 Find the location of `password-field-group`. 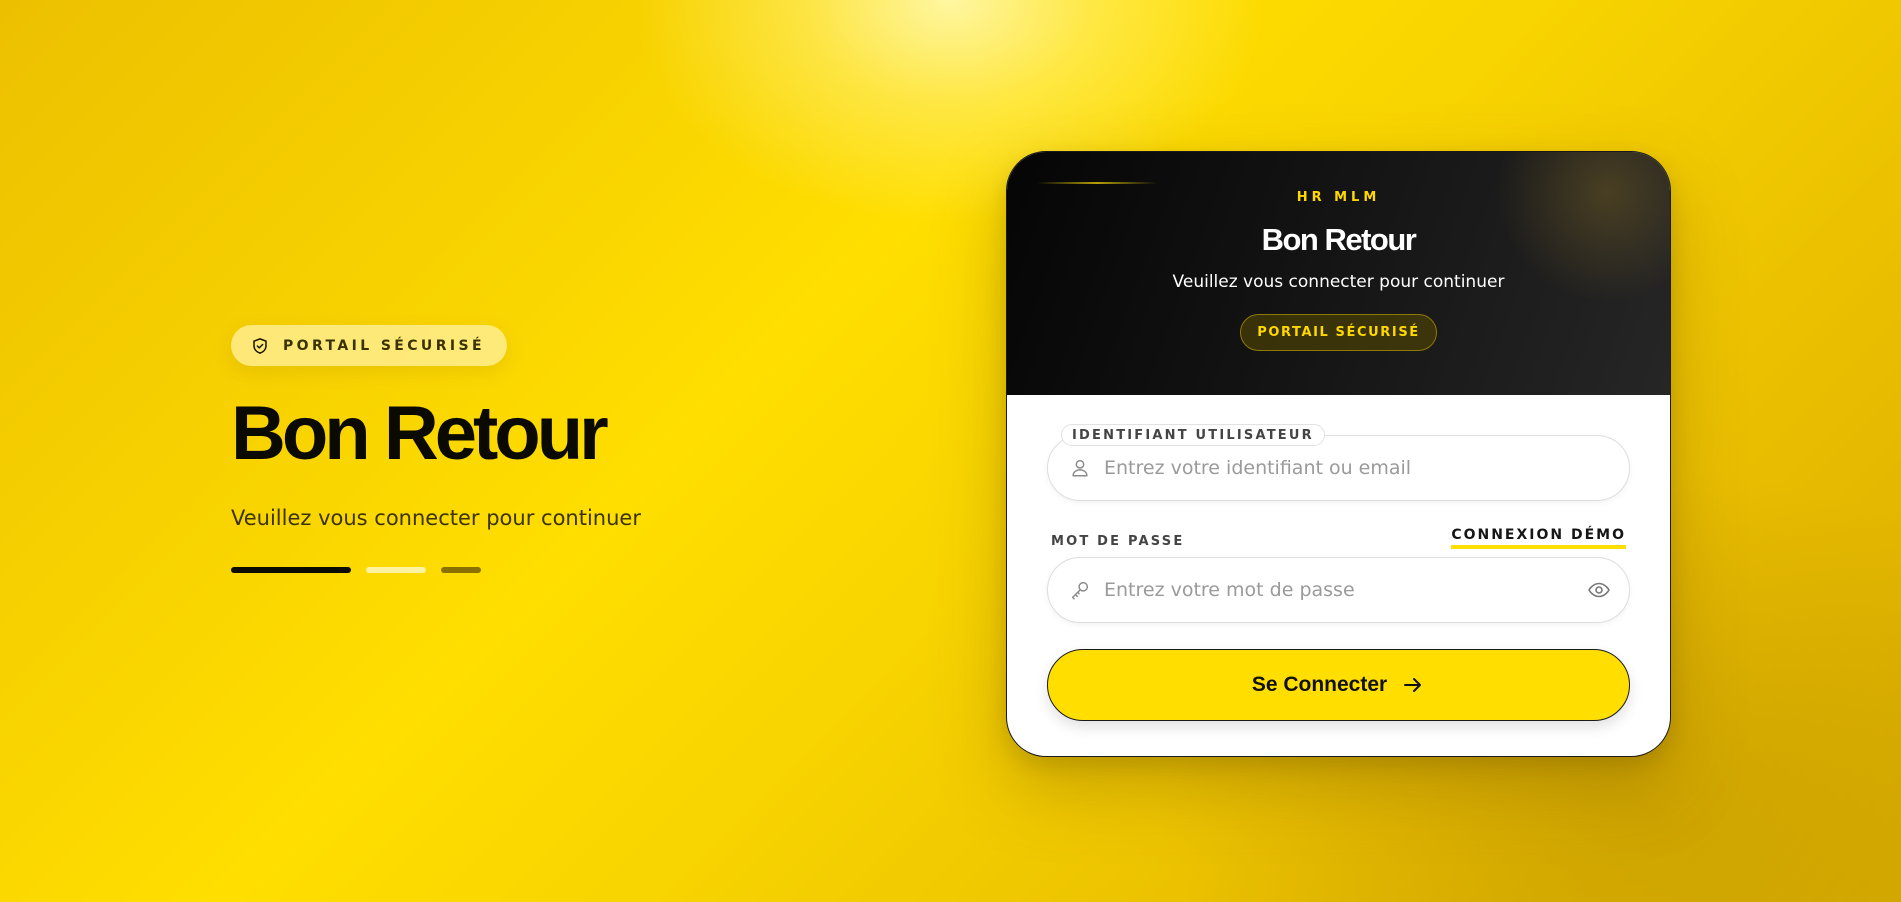

password-field-group is located at coordinates (1338, 590).